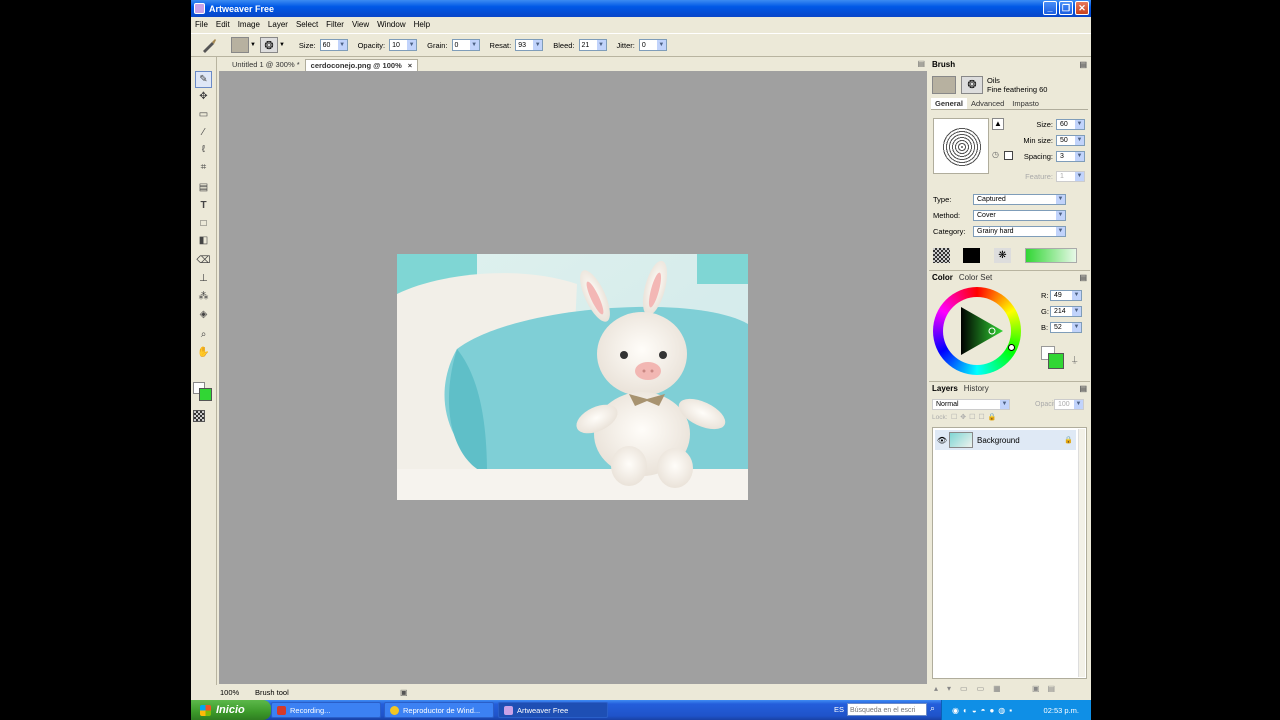 The width and height of the screenshot is (1280, 720). Describe the element at coordinates (949, 103) in the screenshot. I see `tab-general: General` at that location.